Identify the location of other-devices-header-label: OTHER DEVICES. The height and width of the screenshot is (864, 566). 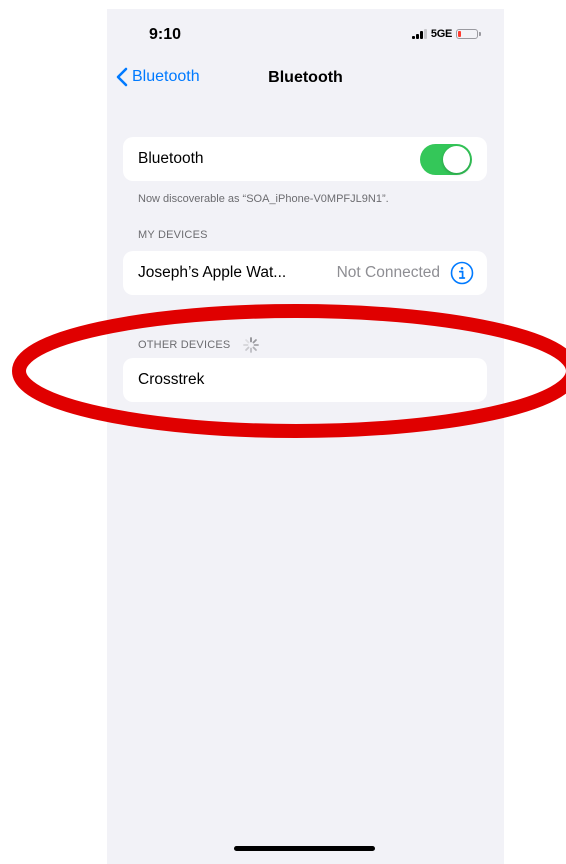
(184, 344).